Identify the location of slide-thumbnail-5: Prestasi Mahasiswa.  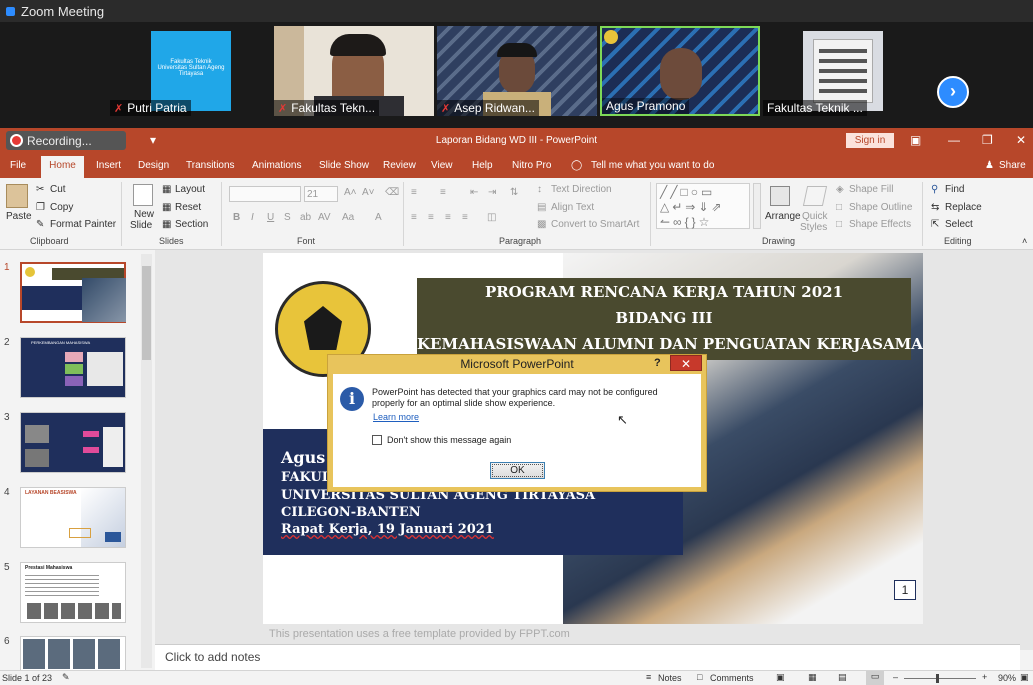
(73, 592).